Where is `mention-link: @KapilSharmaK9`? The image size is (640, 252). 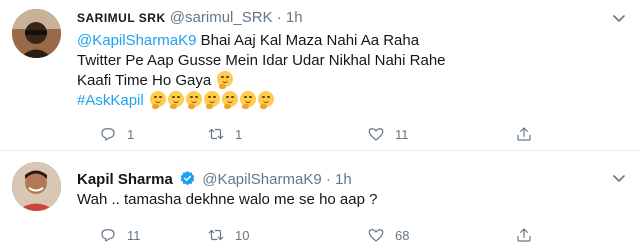 mention-link: @KapilSharmaK9 is located at coordinates (136, 40).